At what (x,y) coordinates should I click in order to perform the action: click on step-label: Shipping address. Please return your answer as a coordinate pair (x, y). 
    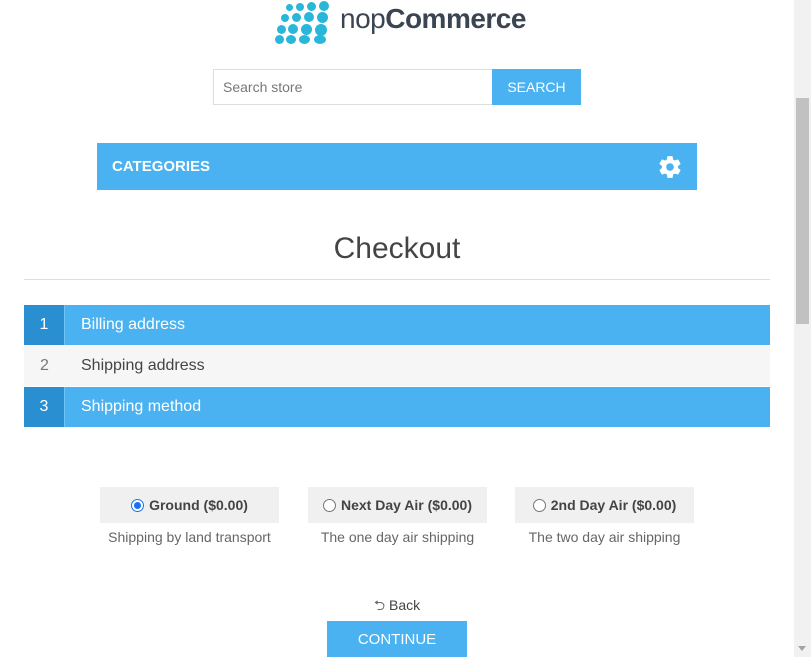
    Looking at the image, I should click on (143, 365).